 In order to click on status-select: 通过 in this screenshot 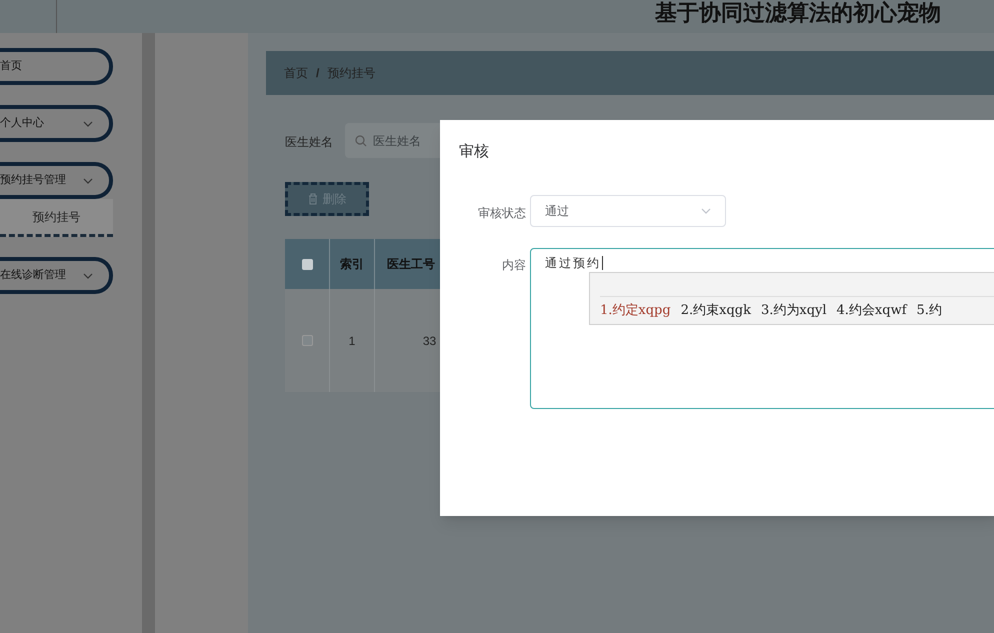, I will do `click(628, 211)`.